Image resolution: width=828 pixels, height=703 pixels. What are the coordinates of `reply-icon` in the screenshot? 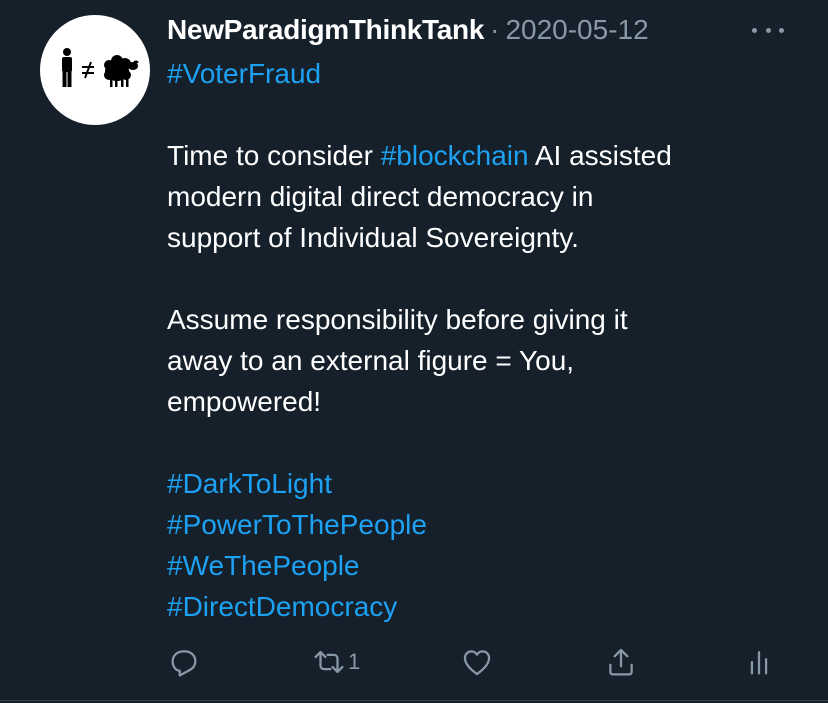 It's located at (184, 663).